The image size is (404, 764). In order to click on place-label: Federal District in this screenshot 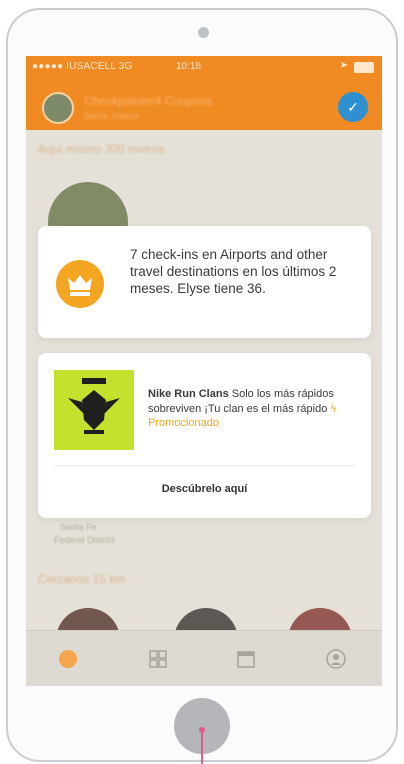, I will do `click(84, 540)`.